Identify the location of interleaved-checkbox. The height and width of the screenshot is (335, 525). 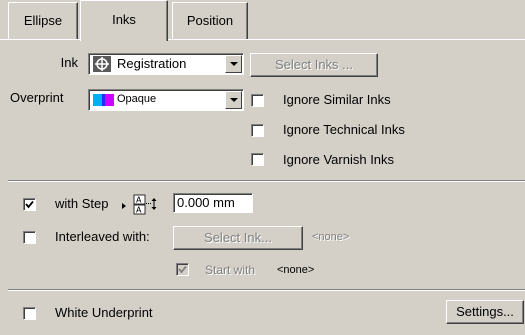
(29, 237).